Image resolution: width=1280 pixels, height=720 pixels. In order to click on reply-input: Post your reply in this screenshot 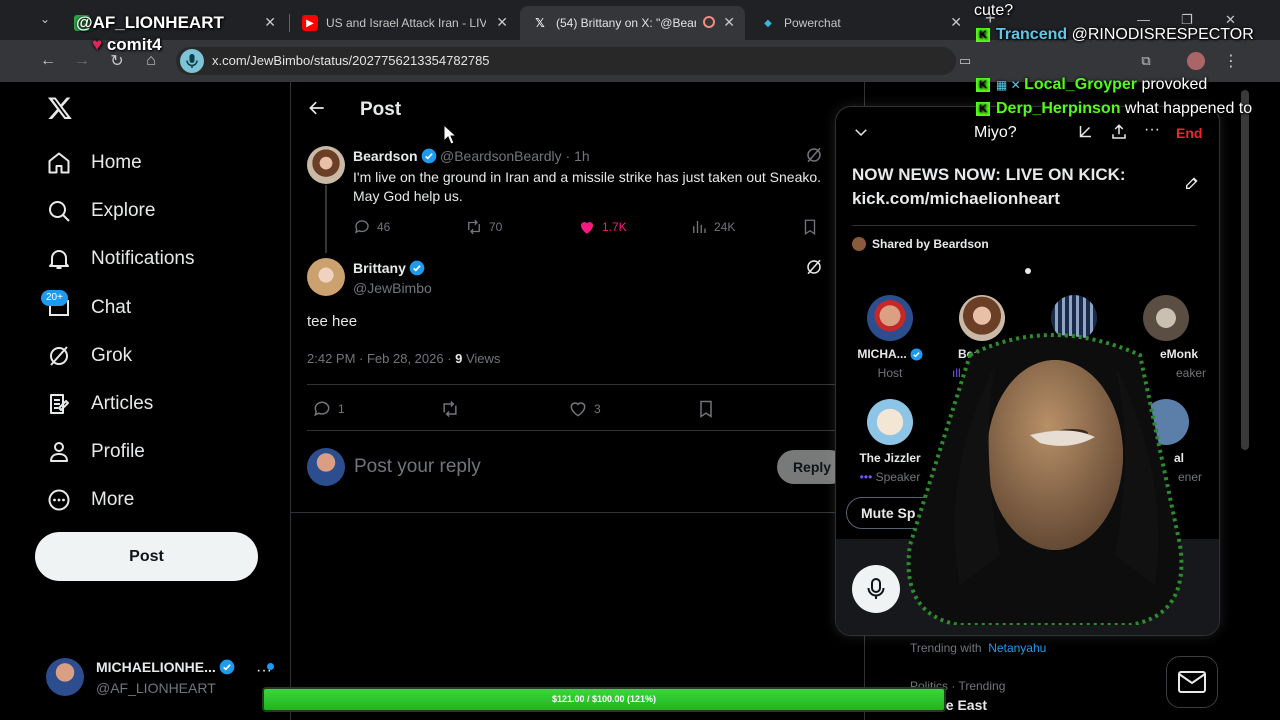, I will do `click(417, 467)`.